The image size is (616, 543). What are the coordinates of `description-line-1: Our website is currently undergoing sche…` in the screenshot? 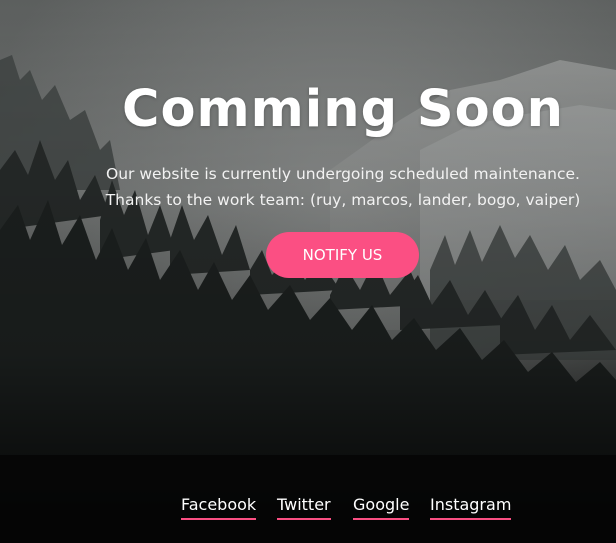 It's located at (343, 174).